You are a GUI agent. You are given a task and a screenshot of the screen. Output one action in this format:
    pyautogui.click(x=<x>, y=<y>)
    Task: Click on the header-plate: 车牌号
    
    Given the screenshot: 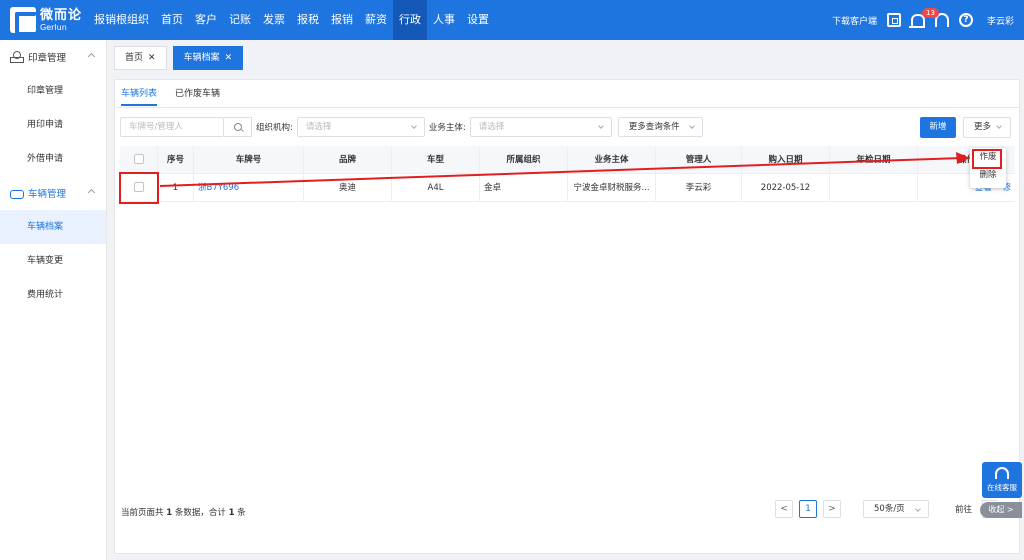 What is the action you would take?
    pyautogui.click(x=249, y=159)
    